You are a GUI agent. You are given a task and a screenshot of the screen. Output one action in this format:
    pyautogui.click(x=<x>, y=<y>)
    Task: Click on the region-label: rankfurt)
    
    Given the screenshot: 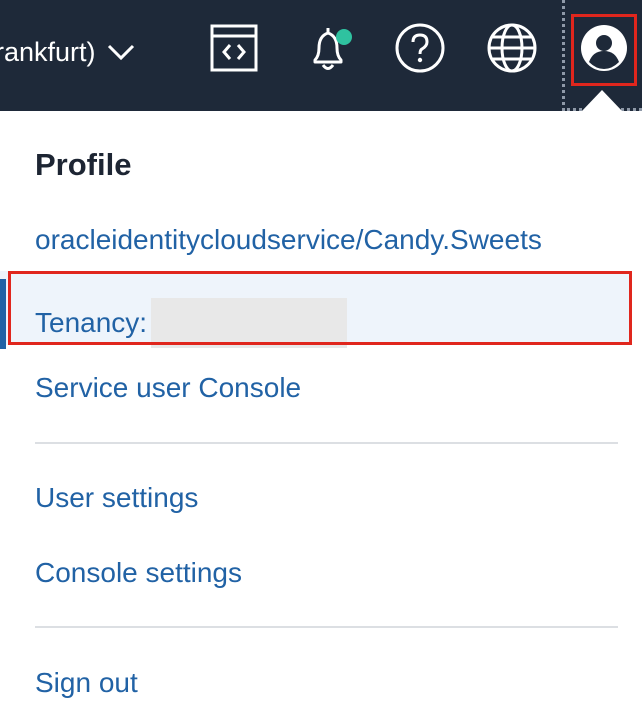 What is the action you would take?
    pyautogui.click(x=48, y=51)
    